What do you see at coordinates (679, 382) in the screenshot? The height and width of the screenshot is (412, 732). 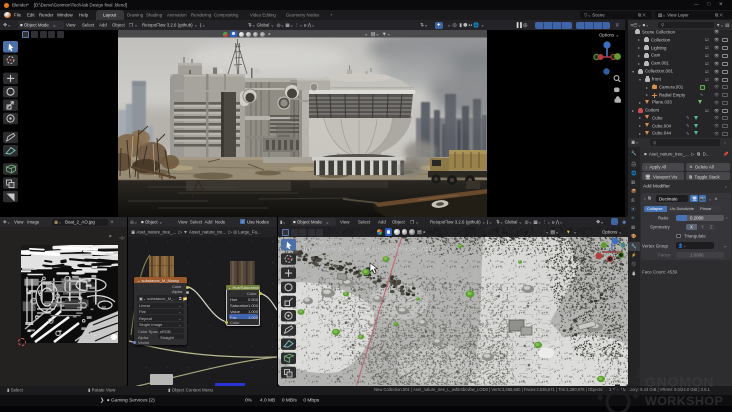 I see `svg-text: GNOMON` at bounding box center [679, 382].